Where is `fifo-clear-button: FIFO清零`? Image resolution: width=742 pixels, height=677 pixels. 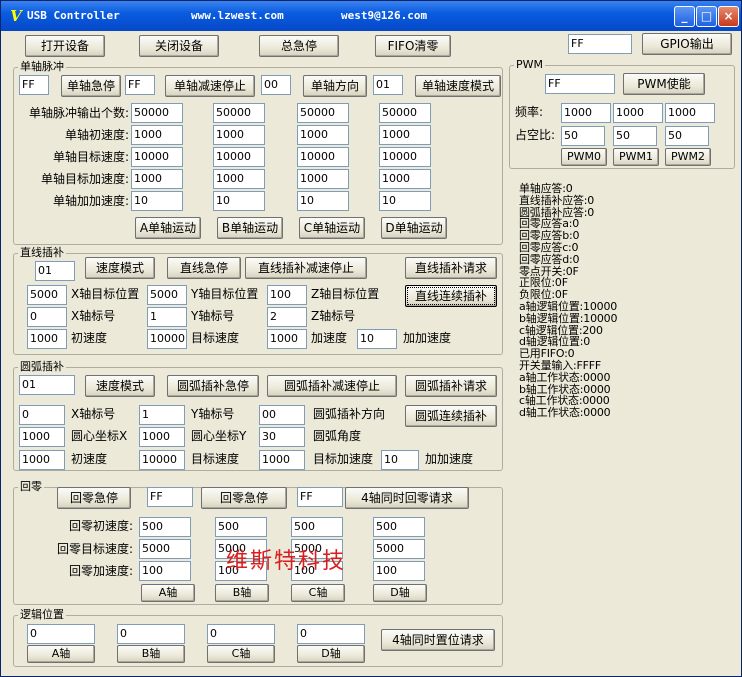
fifo-clear-button: FIFO清零 is located at coordinates (413, 46).